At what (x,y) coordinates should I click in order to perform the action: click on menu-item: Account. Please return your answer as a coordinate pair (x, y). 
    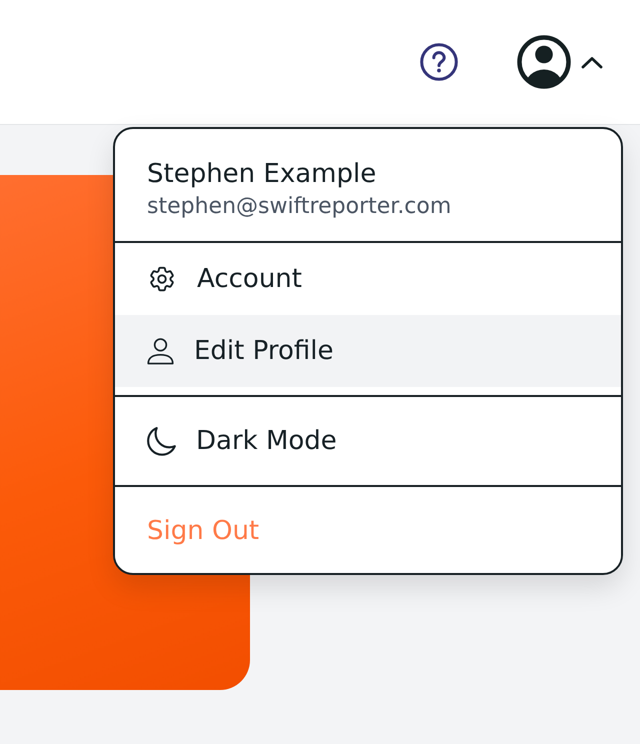
    Looking at the image, I should click on (368, 279).